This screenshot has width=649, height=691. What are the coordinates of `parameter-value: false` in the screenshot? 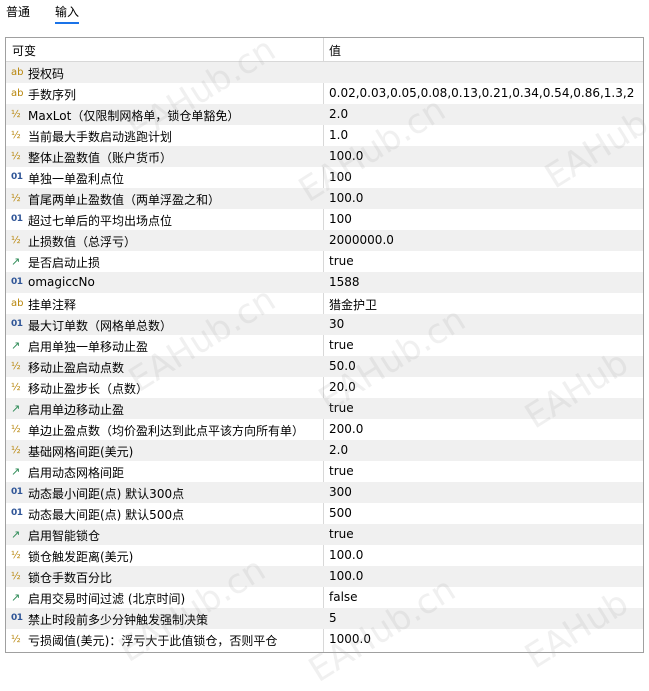 It's located at (343, 597).